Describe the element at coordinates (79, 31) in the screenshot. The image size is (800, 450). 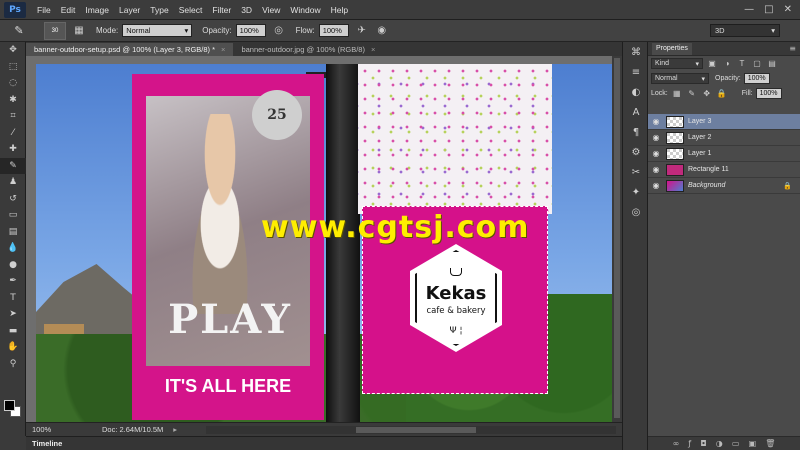
I see `brush-panel-icon: ▦` at that location.